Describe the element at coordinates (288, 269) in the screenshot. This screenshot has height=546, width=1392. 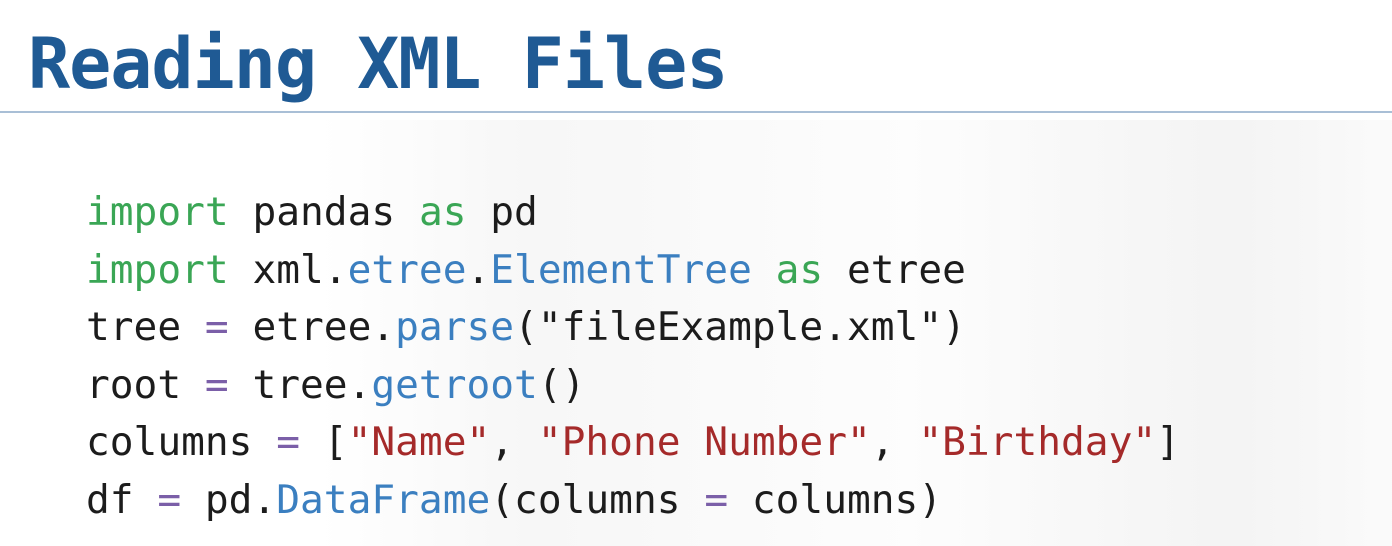
I see `code-token-txt: xml.` at that location.